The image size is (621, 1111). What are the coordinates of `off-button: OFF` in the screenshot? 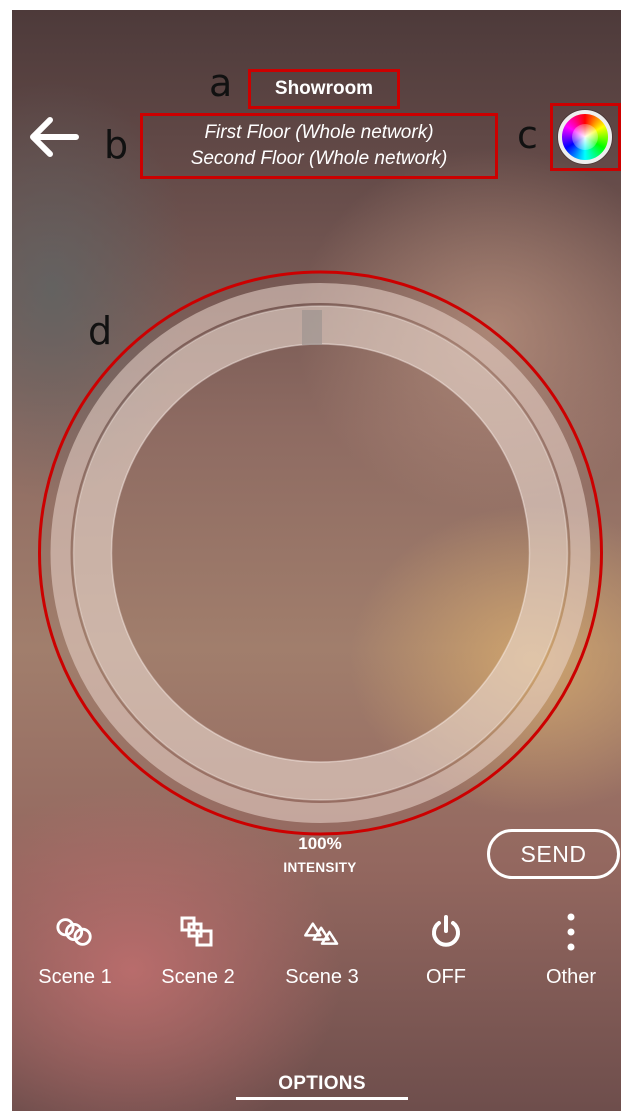 It's located at (446, 954).